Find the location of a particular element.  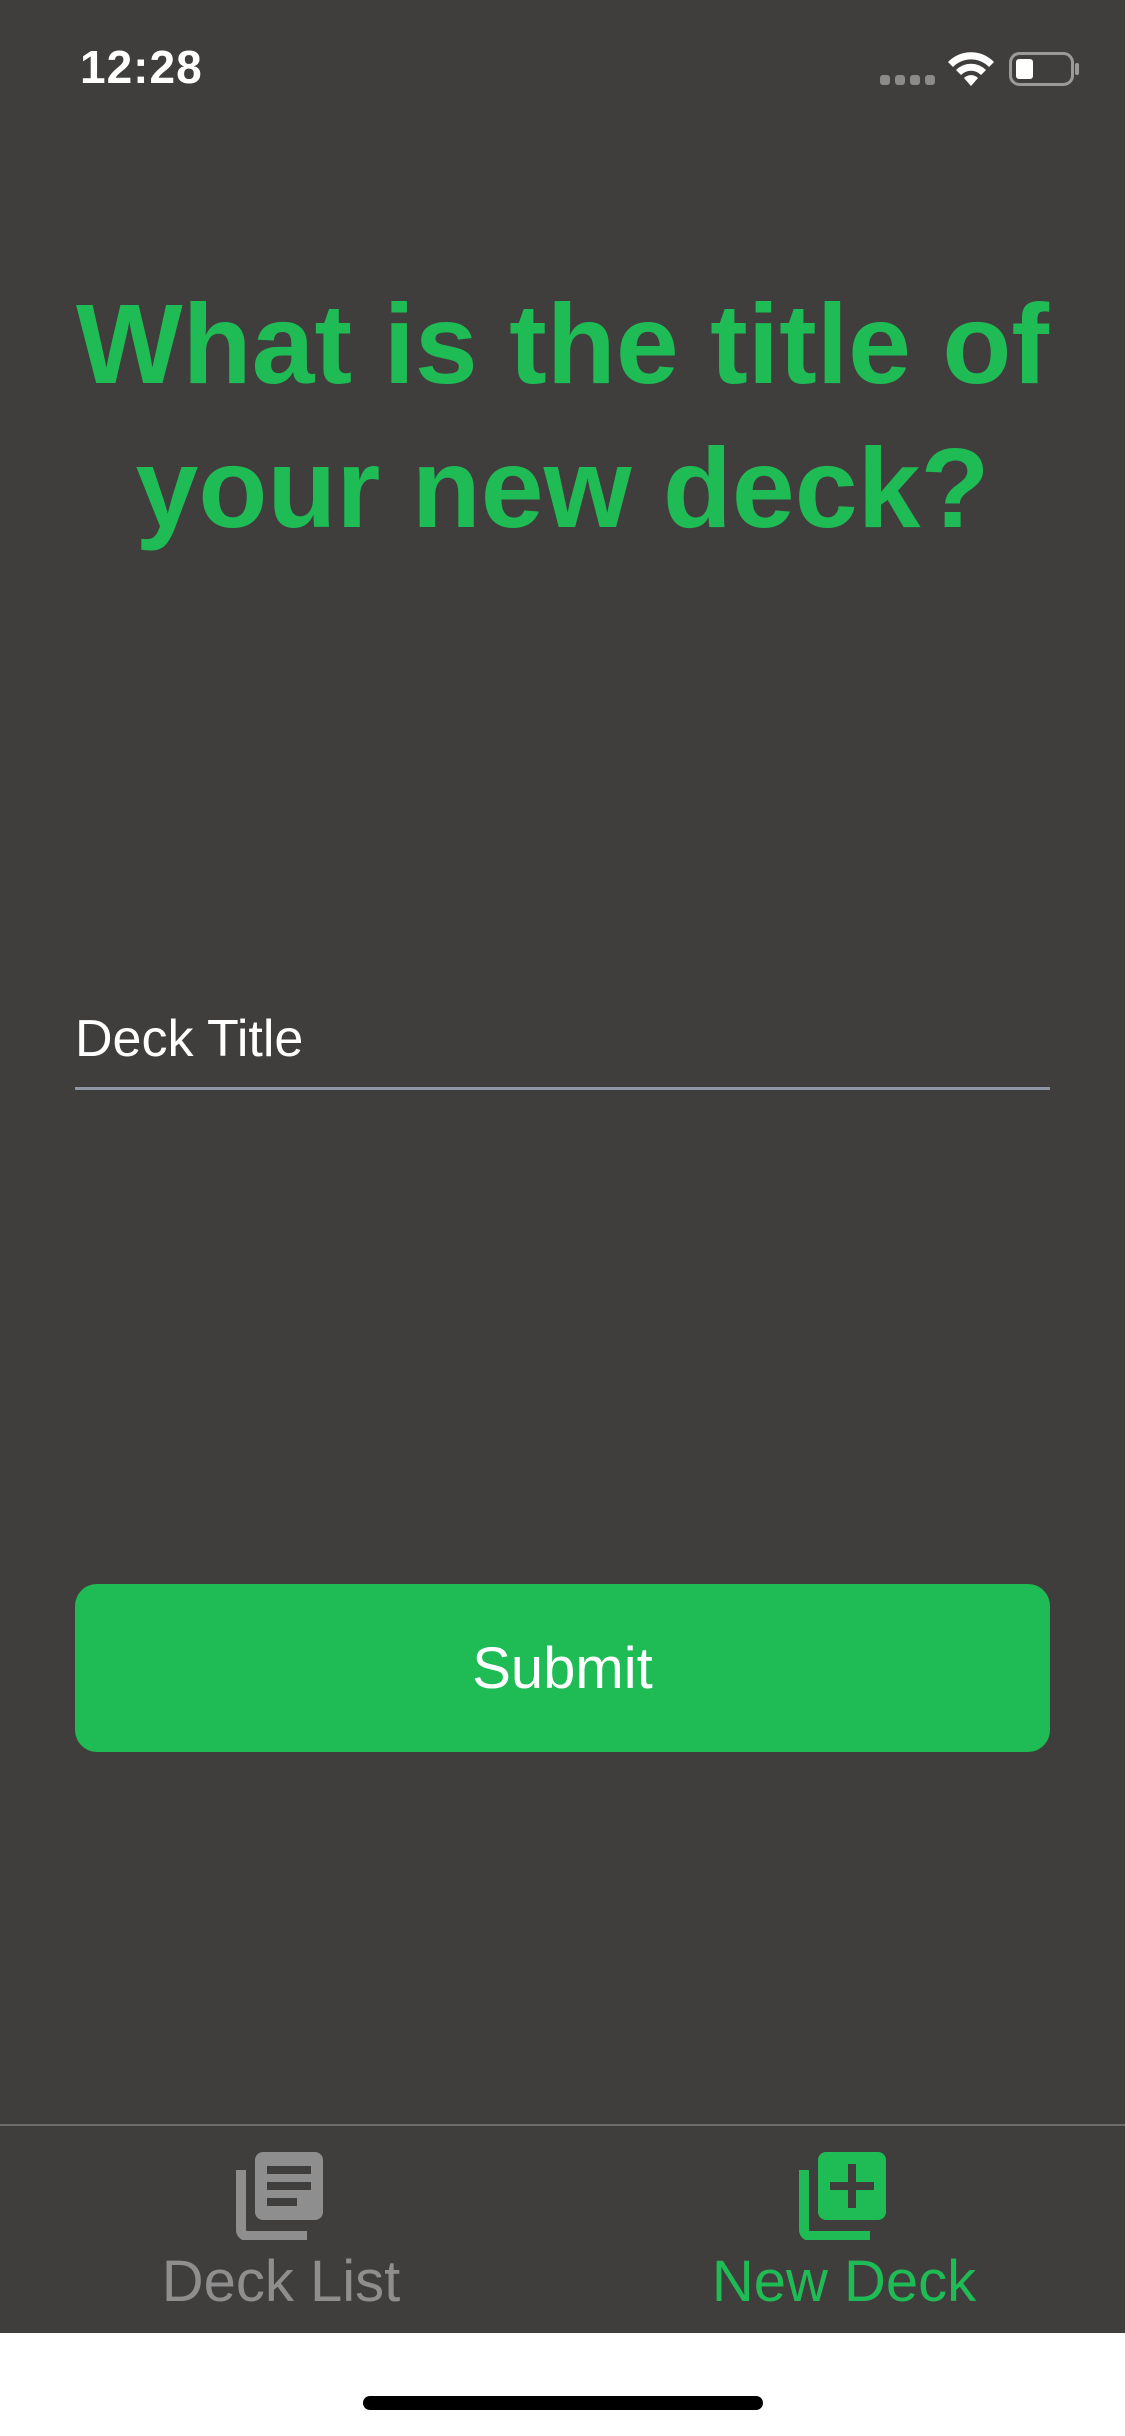

wifi-icon is located at coordinates (971, 69).